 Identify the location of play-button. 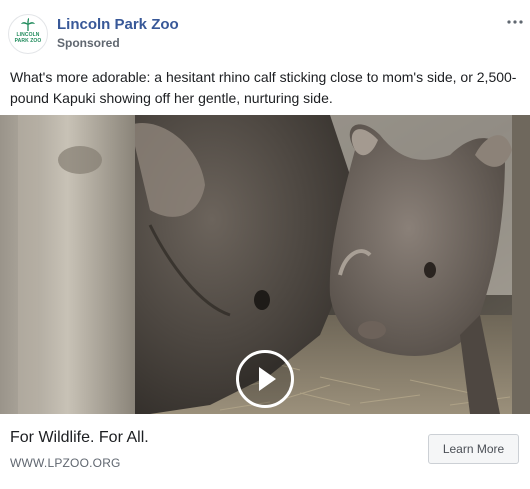
(265, 379).